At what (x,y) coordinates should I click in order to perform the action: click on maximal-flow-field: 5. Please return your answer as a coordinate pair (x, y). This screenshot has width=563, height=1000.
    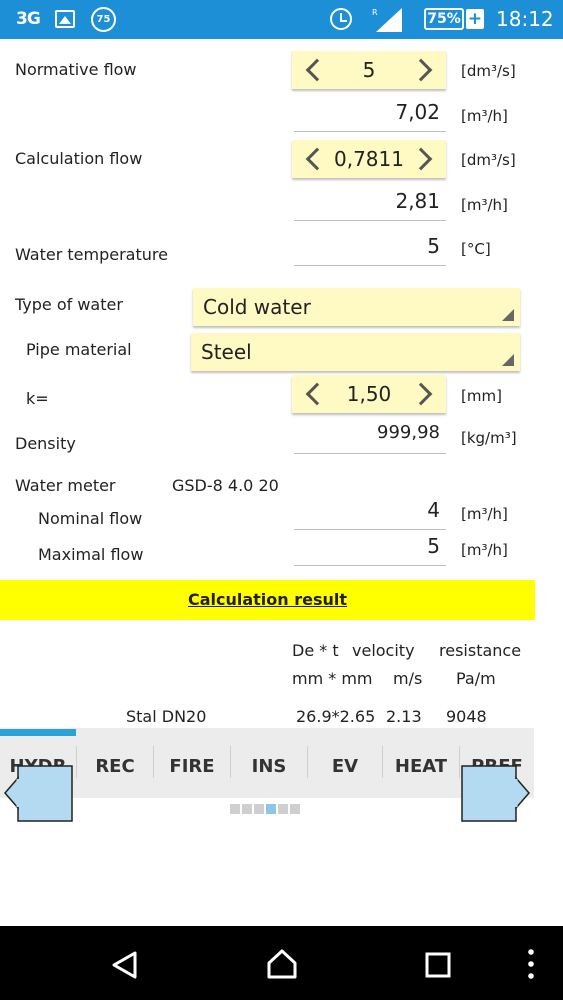
    Looking at the image, I should click on (370, 550).